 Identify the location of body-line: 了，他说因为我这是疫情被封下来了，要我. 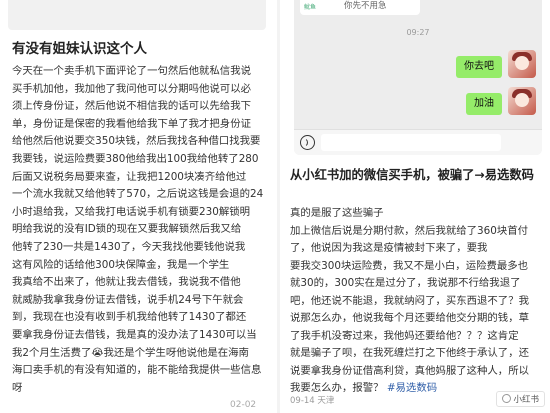
(389, 248).